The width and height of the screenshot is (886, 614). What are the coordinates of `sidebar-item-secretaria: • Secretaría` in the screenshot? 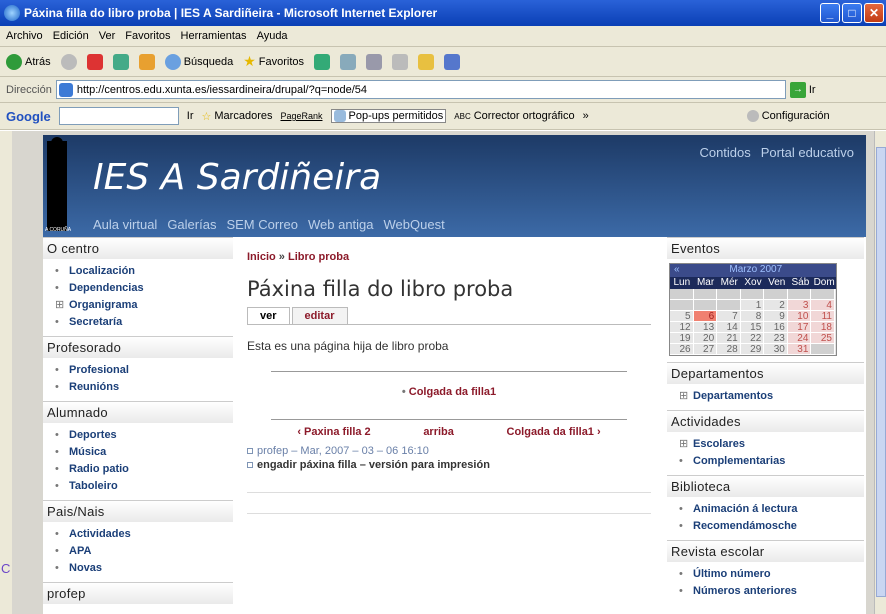 It's located at (144, 321).